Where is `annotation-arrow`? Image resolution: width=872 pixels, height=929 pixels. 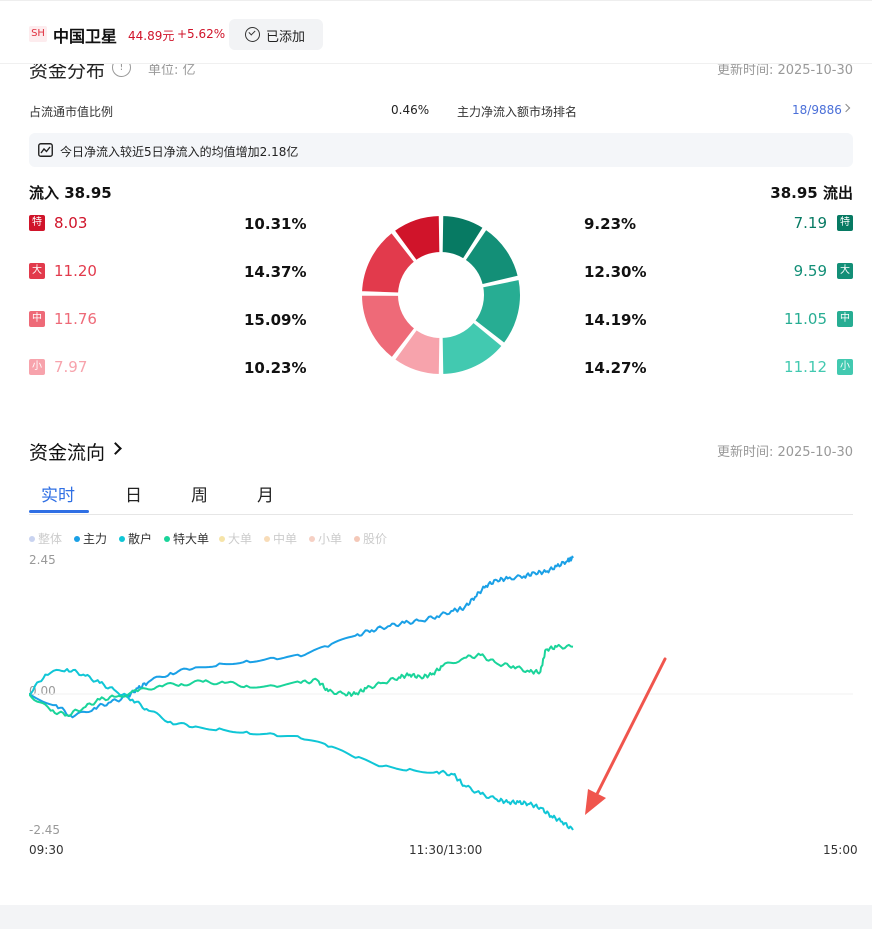 annotation-arrow is located at coordinates (626, 736).